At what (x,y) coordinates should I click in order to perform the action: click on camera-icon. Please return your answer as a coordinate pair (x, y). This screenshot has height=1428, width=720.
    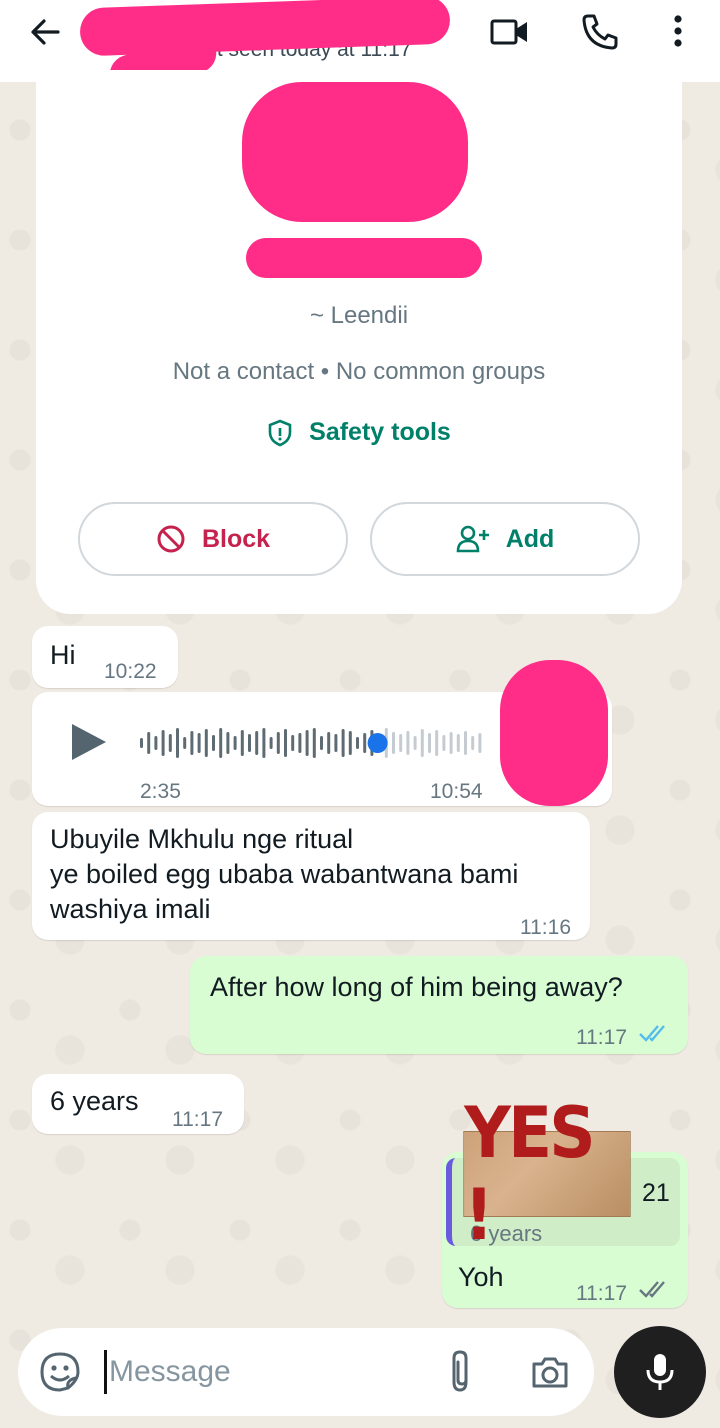
    Looking at the image, I should click on (550, 1372).